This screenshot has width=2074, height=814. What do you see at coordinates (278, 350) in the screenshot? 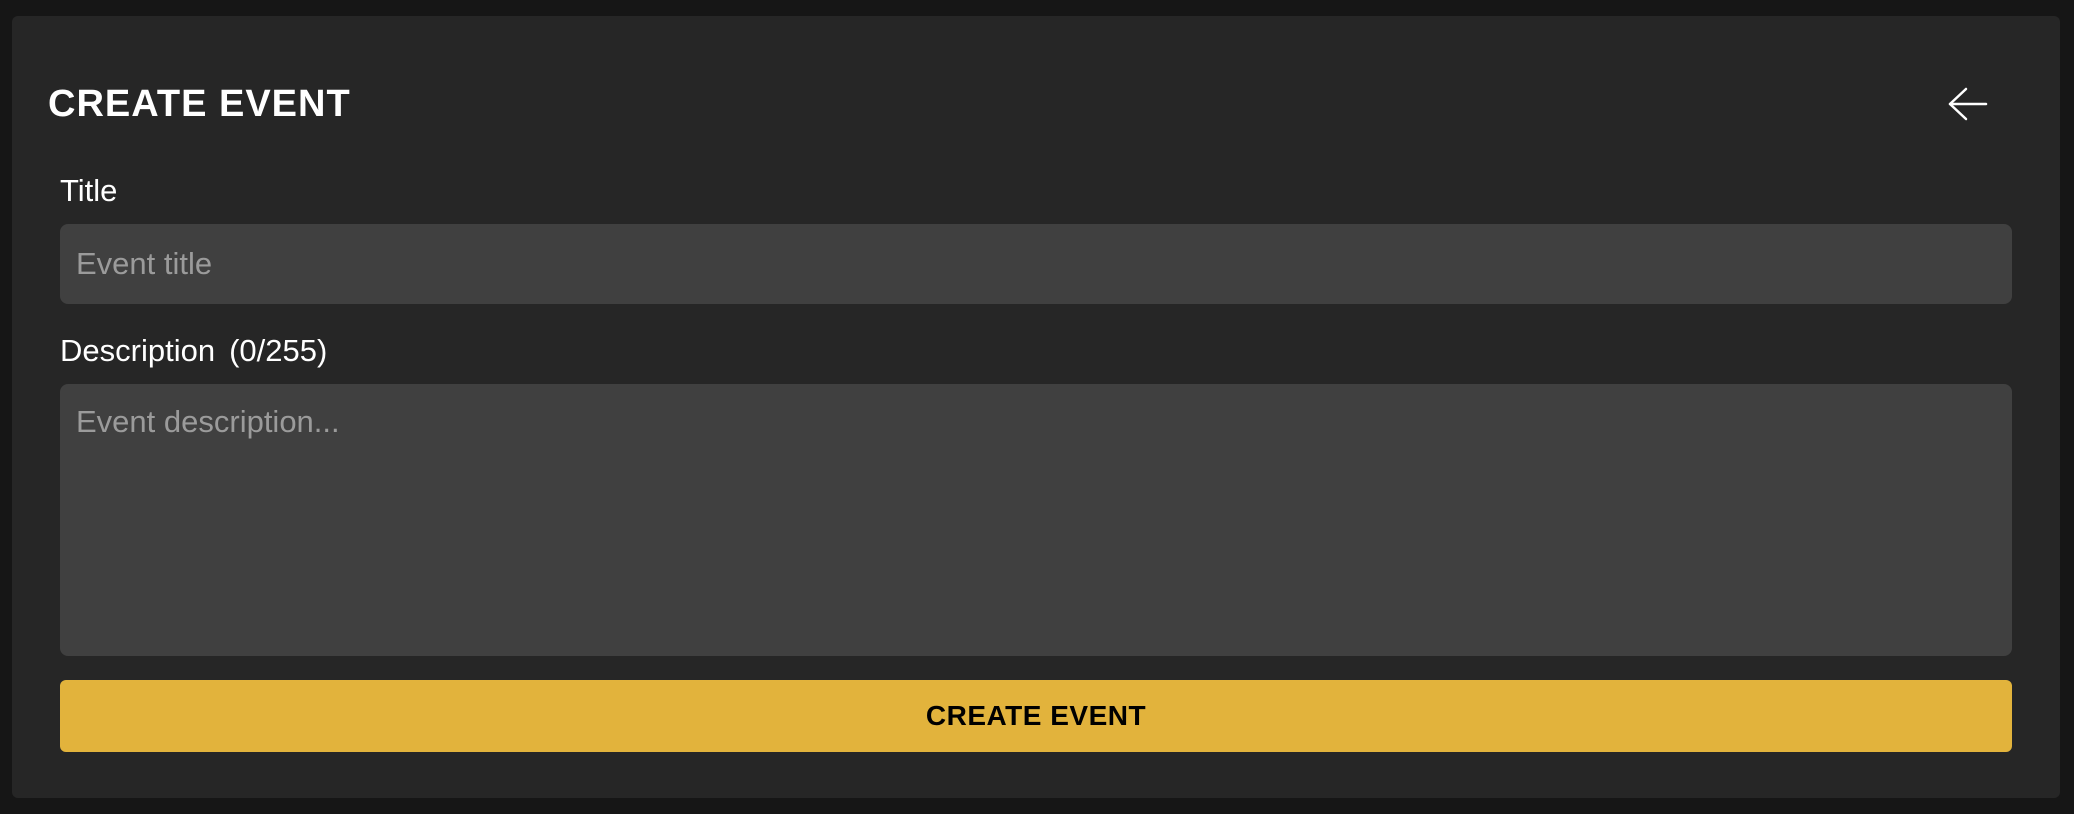
I see `description-char-count: (0/255)` at bounding box center [278, 350].